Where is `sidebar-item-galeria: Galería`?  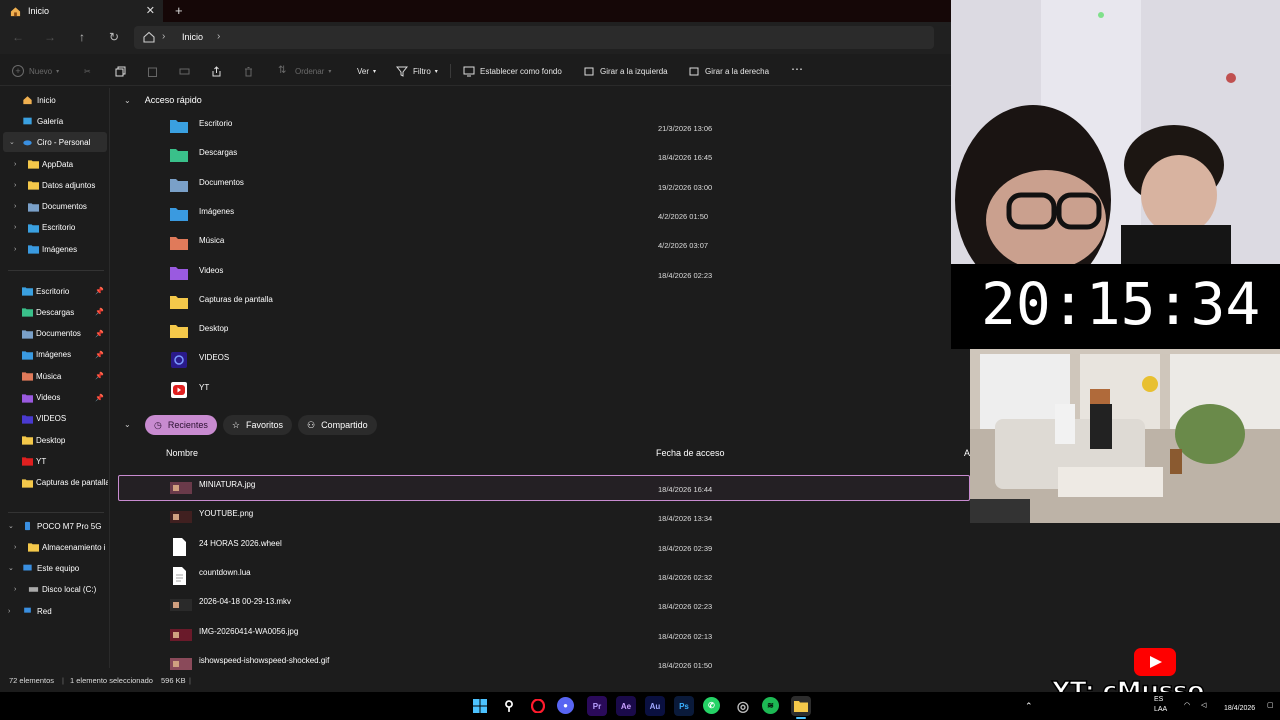
sidebar-item-galeria: Galería is located at coordinates (54, 121).